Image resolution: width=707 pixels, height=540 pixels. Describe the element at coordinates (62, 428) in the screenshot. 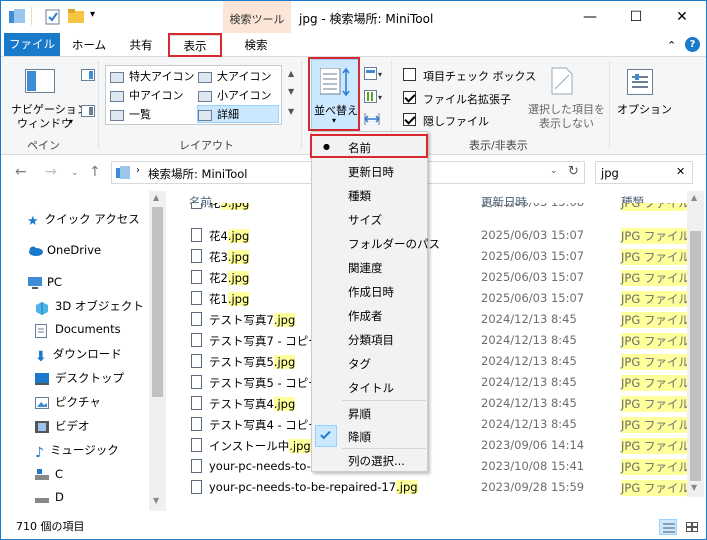

I see `nav-item-videos: ビデオ` at that location.